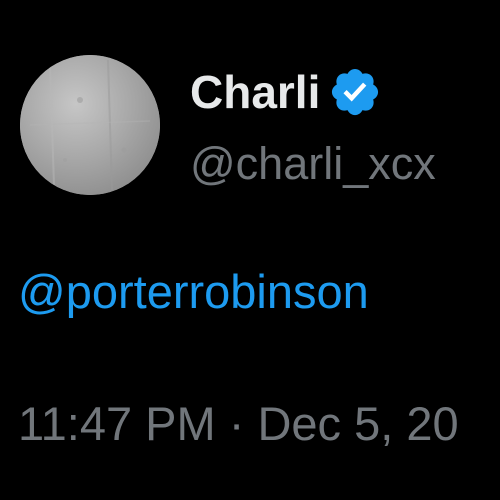 This screenshot has width=500, height=500. I want to click on author-display-name: Charli, so click(255, 92).